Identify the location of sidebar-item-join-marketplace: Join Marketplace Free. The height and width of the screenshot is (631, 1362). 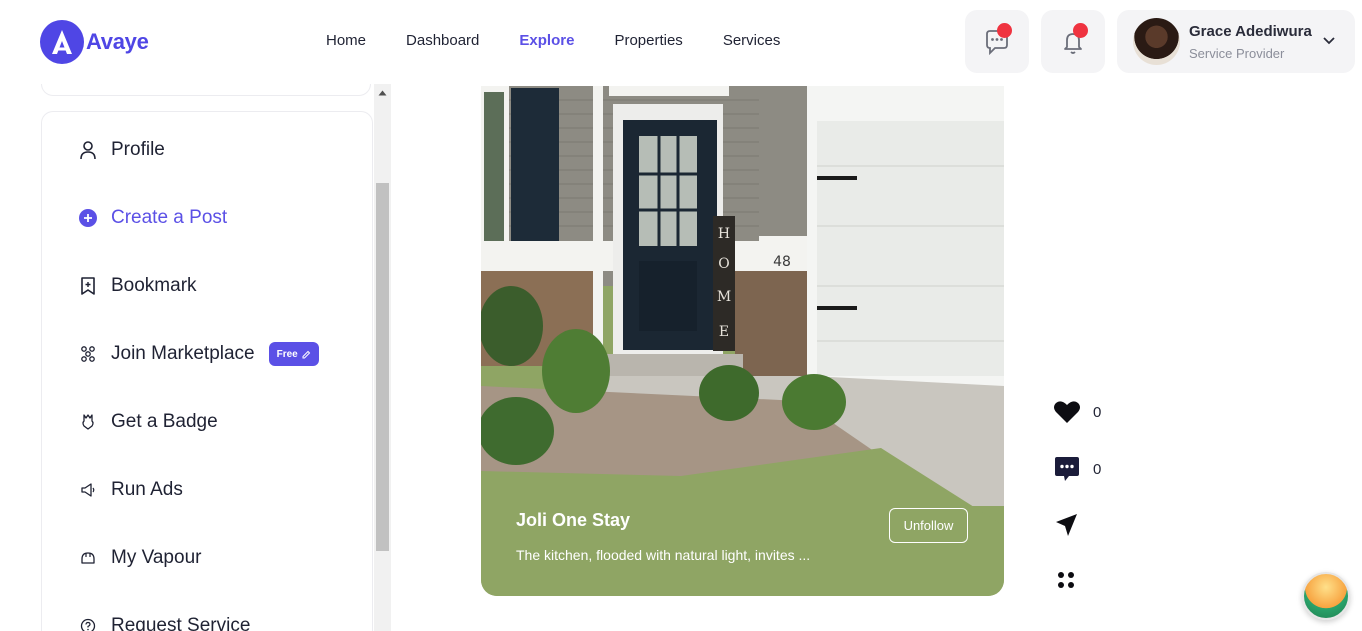
(198, 354).